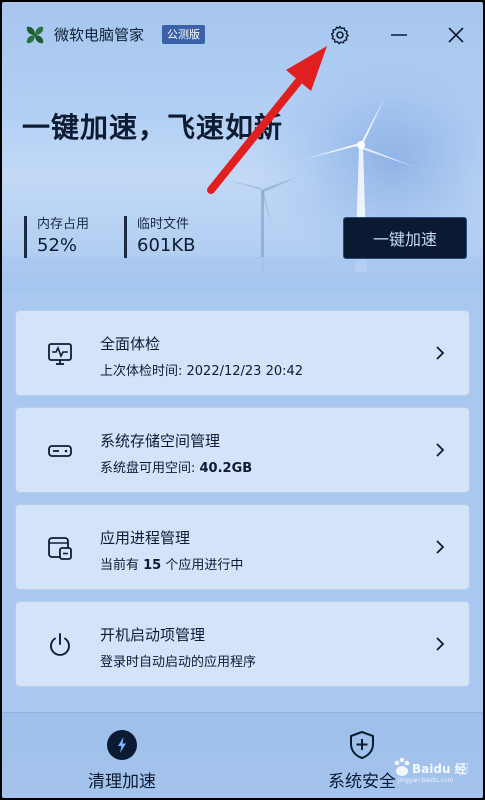  Describe the element at coordinates (183, 34) in the screenshot. I see `edition-badge: 公测版` at that location.